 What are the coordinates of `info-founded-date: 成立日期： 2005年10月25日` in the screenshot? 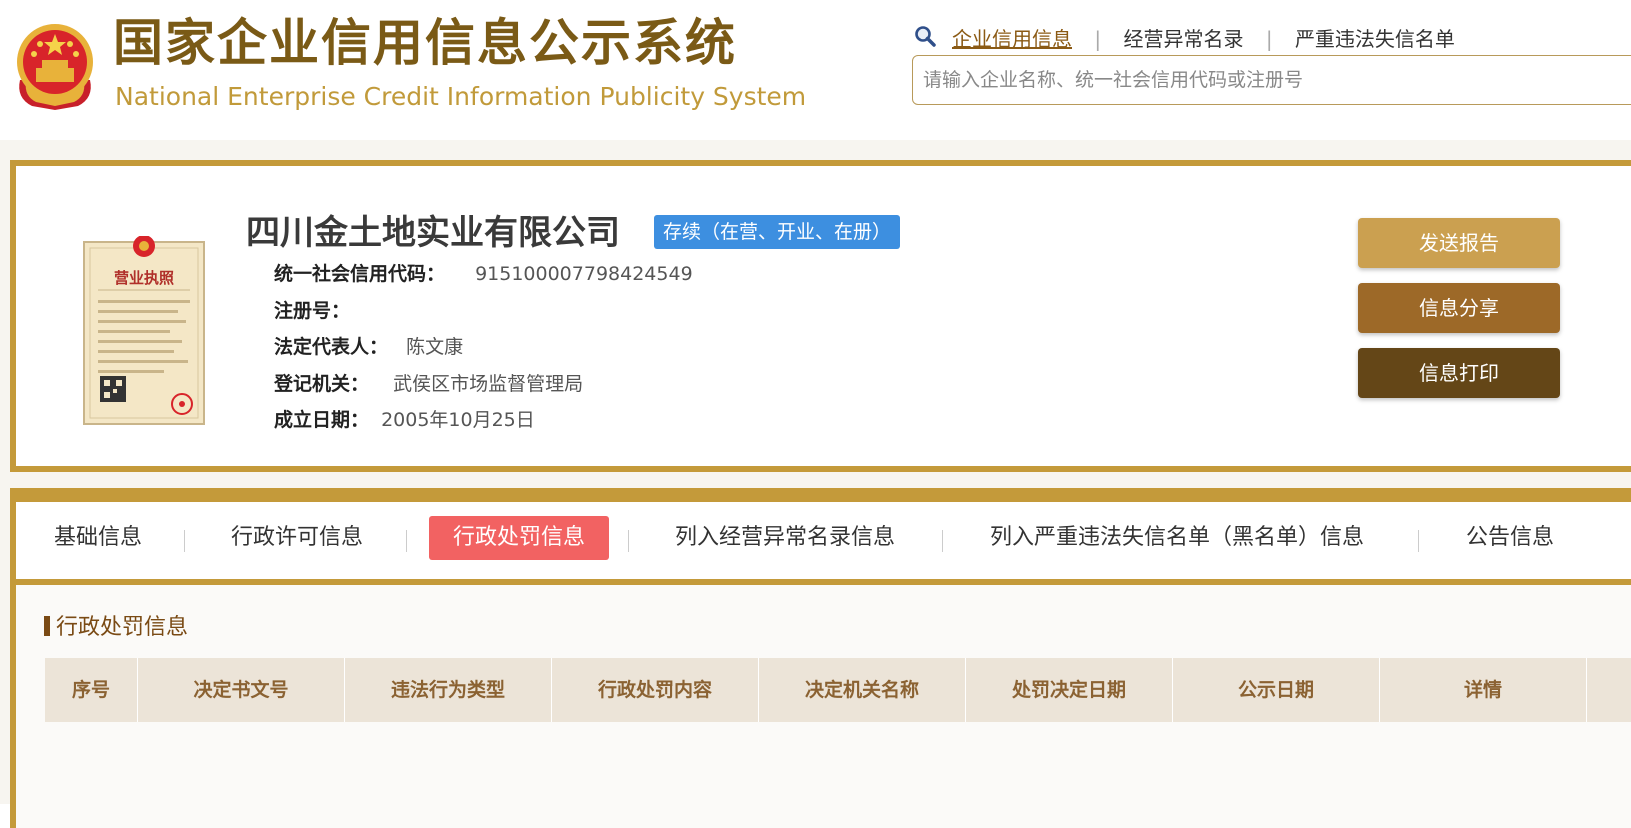 It's located at (404, 420).